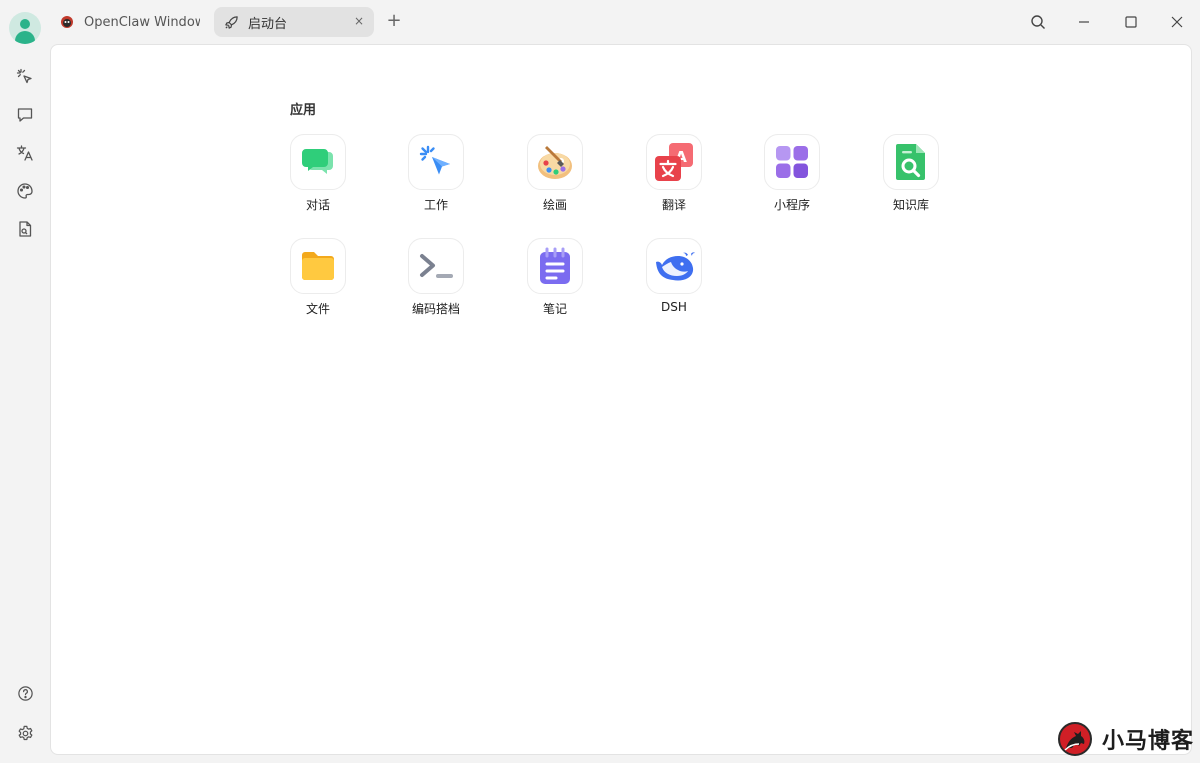 This screenshot has height=763, width=1200. I want to click on app-label: 文件, so click(317, 309).